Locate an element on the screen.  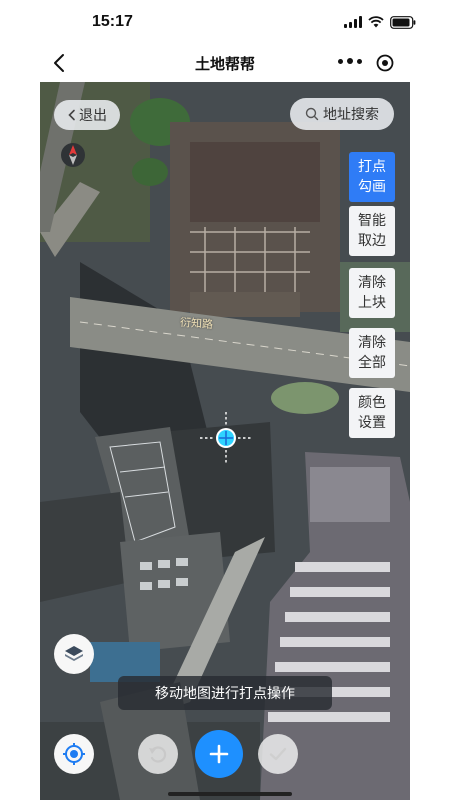
tool-point-draw-line2: 勾画 is located at coordinates (372, 187).